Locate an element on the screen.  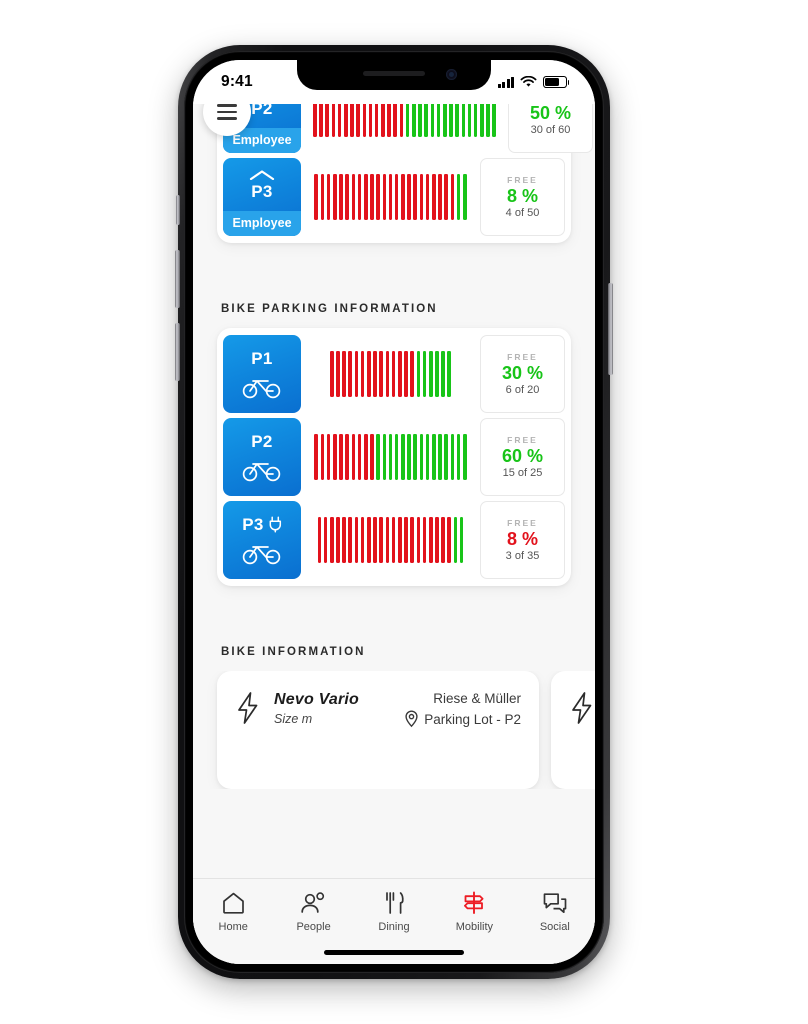
car-parking-row: P3 Employee FREE 8 % 4 of 50 is located at coordinates (394, 197).